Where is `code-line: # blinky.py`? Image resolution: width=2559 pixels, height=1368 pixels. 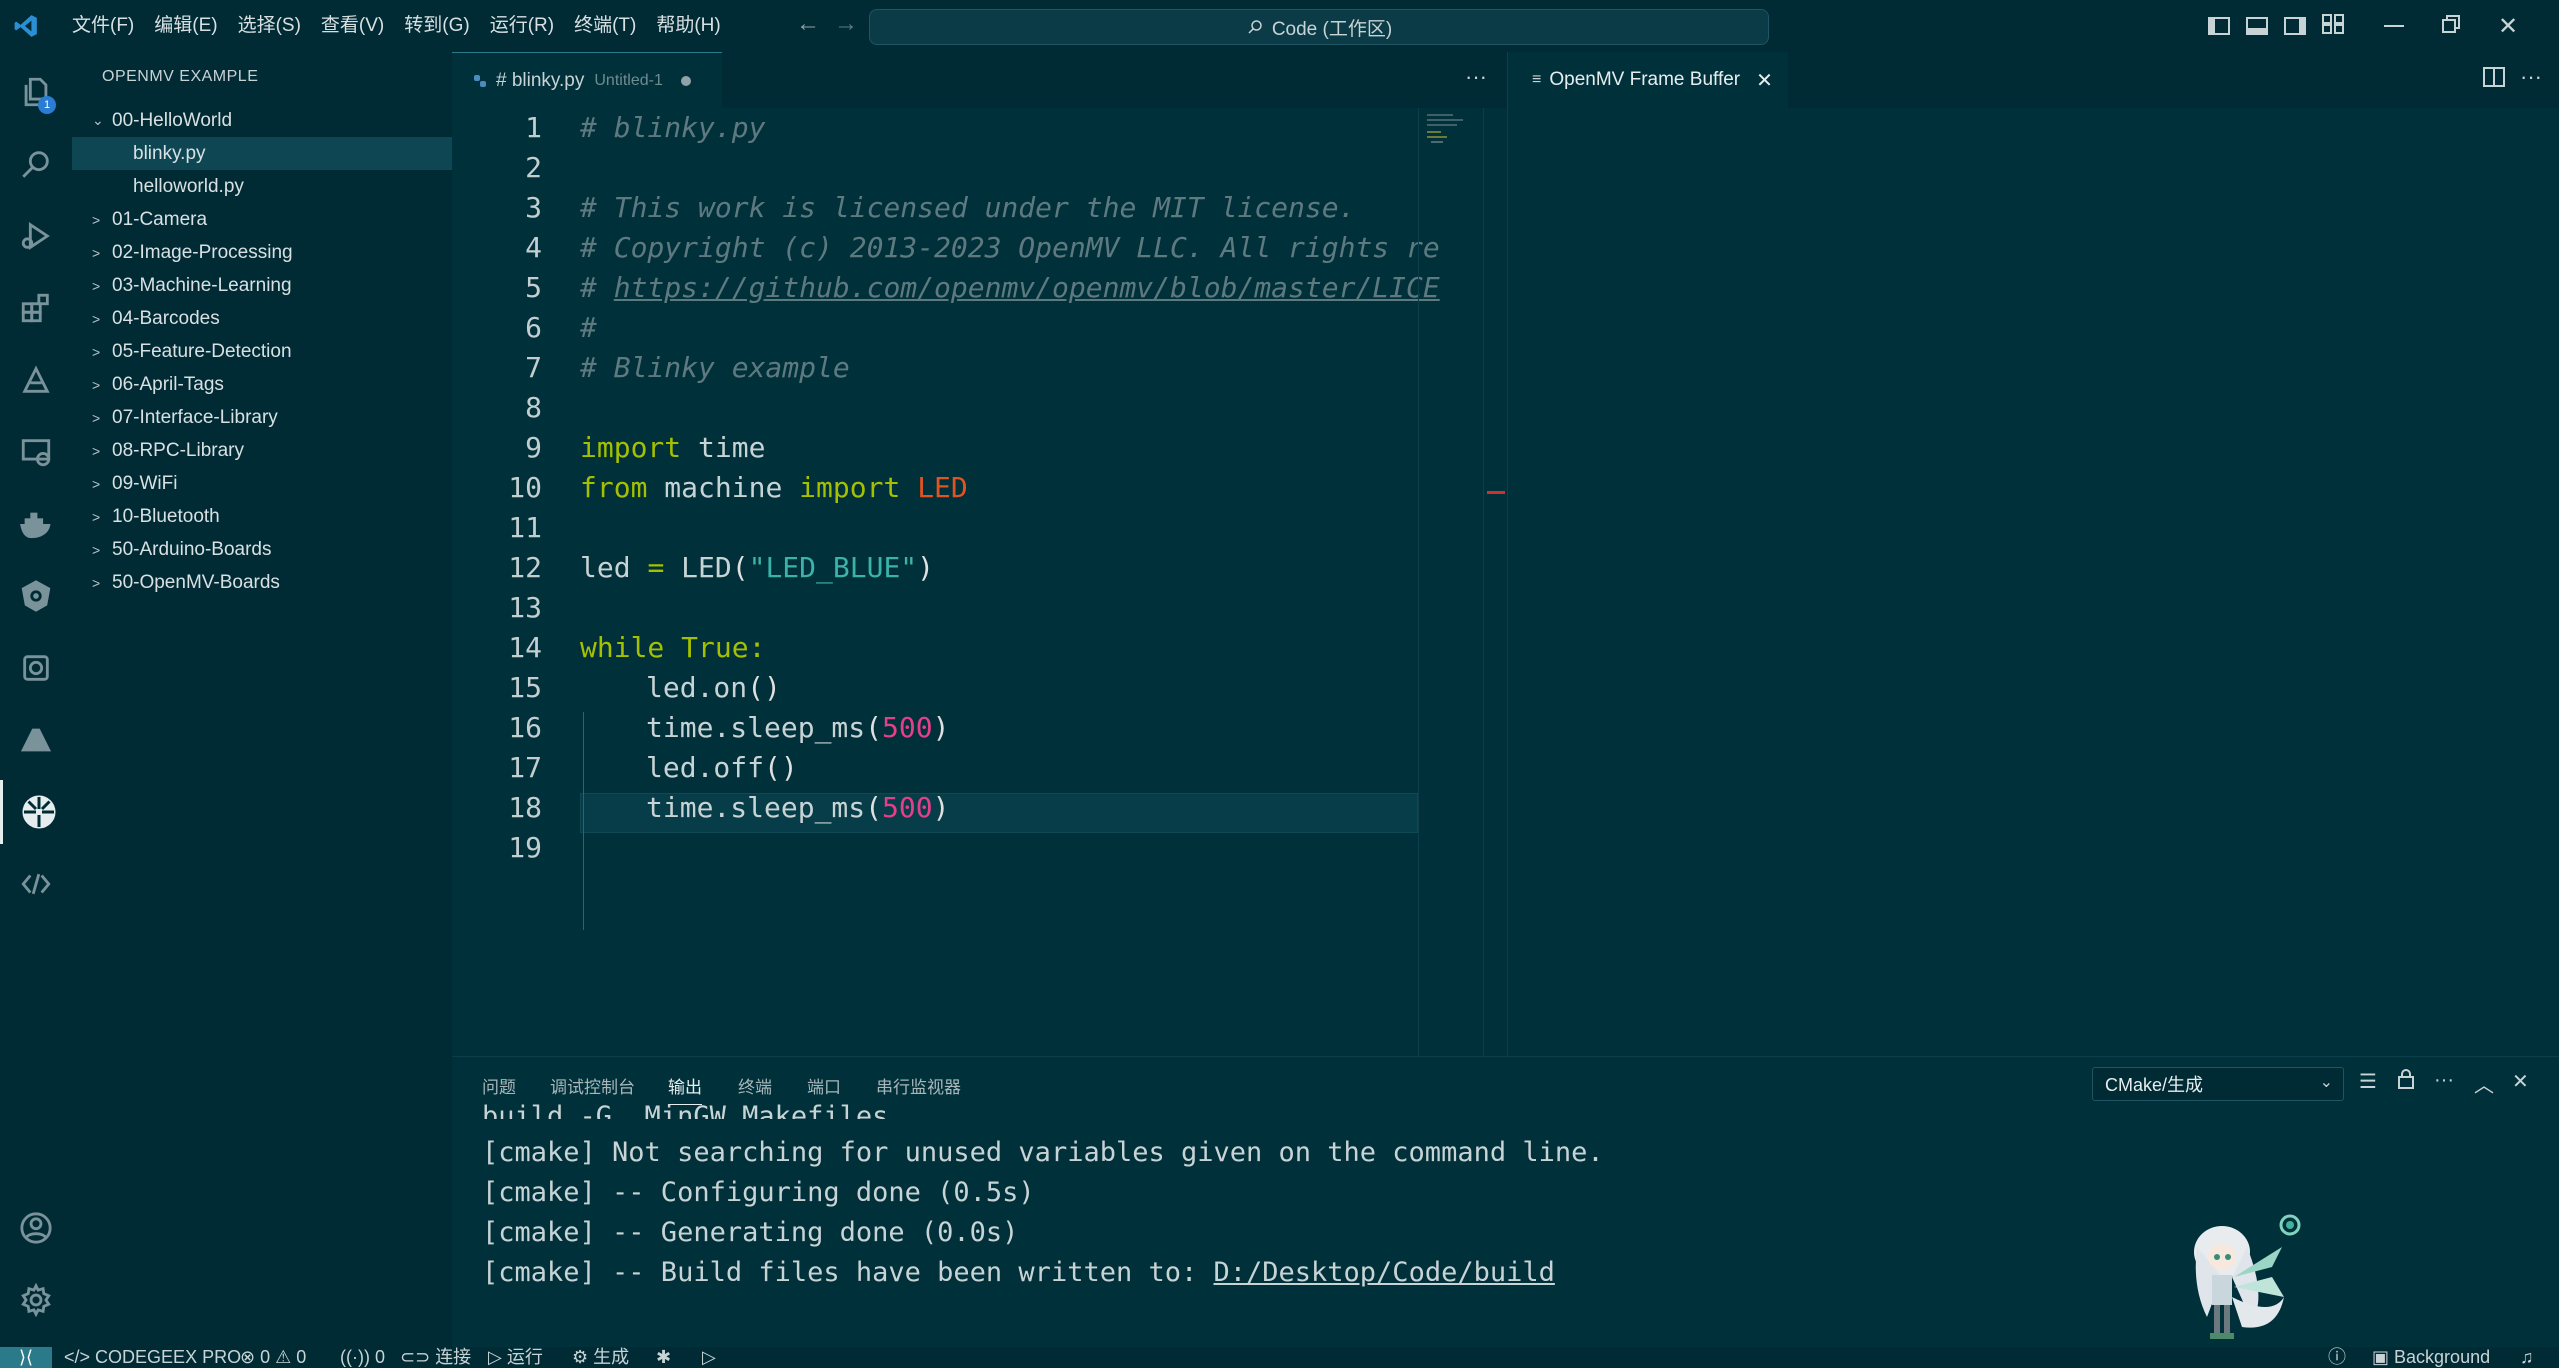
code-line: # blinky.py is located at coordinates (672, 128).